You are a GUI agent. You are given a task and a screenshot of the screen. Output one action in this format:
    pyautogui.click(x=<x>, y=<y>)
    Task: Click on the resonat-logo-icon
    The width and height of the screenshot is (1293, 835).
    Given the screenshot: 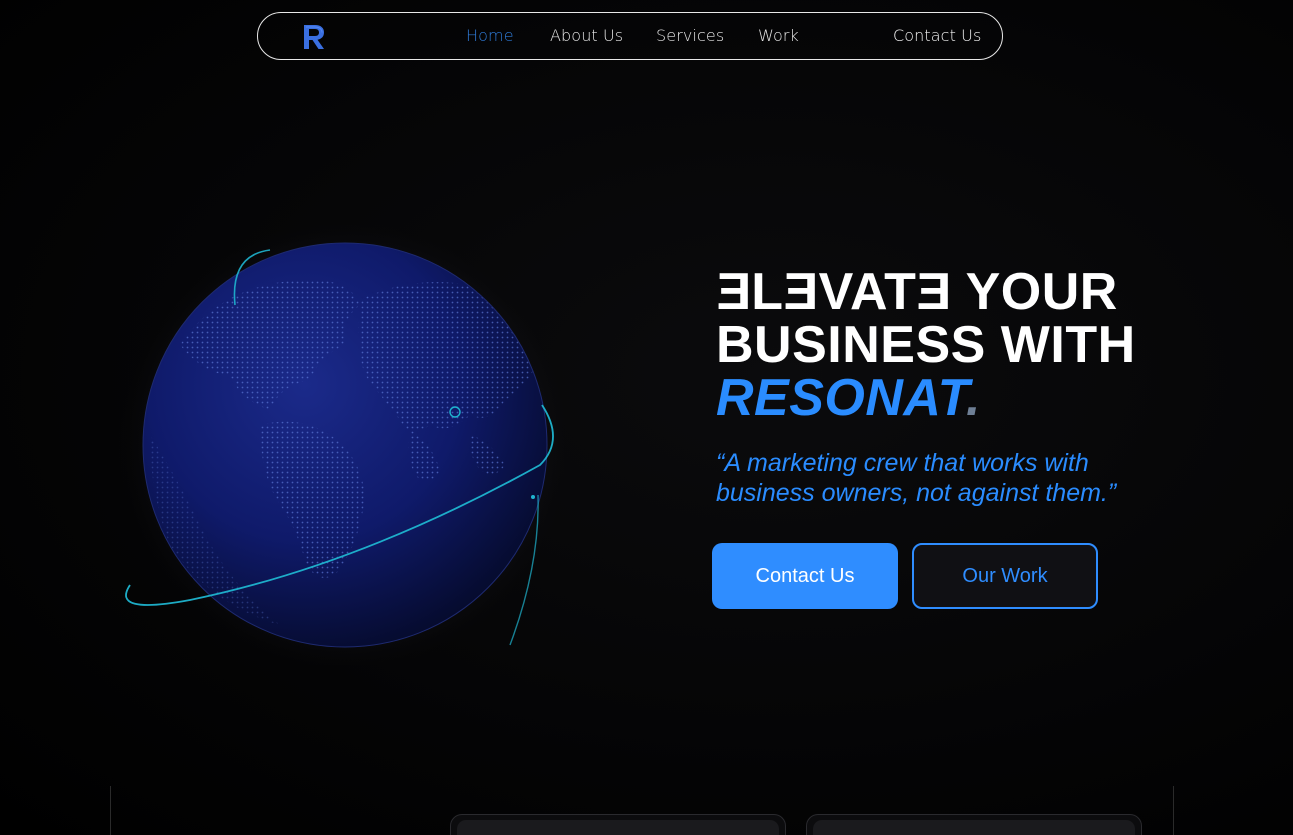 What is the action you would take?
    pyautogui.click(x=314, y=37)
    